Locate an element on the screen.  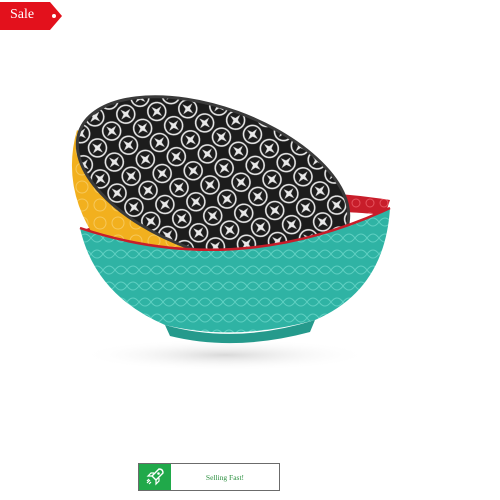
sale-label: Sale is located at coordinates (22, 14).